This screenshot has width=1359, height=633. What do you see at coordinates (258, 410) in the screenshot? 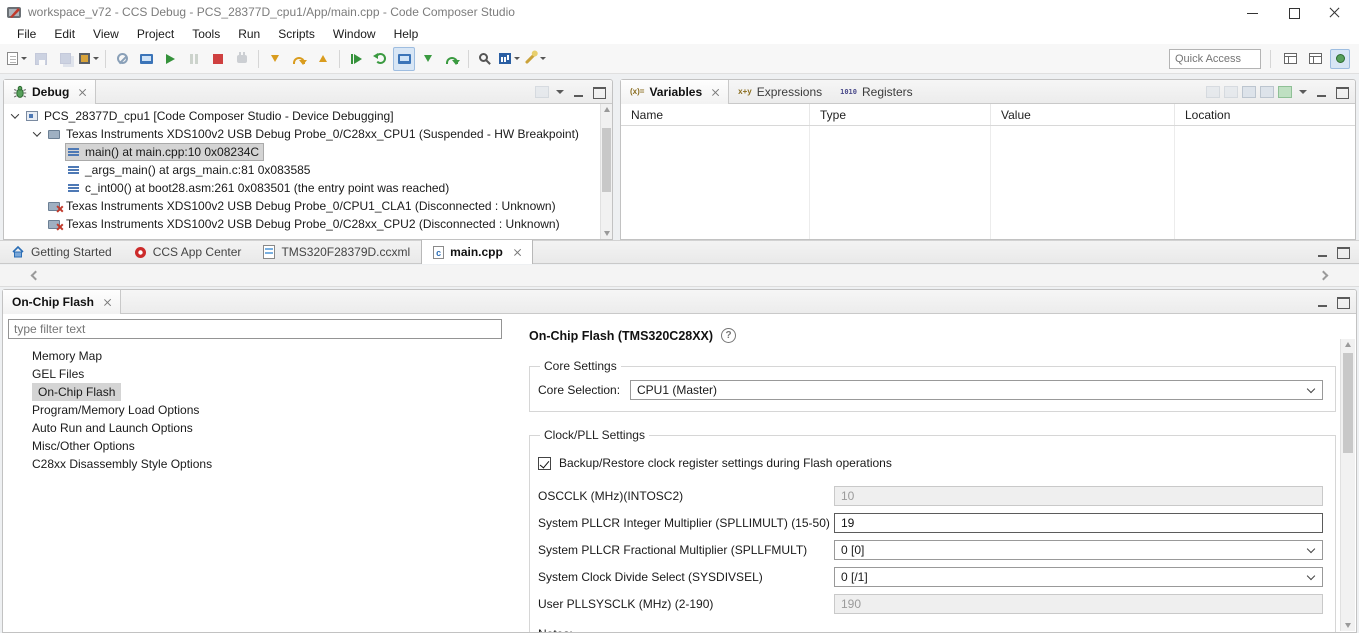
I see `nav-item-program-memory-load: Program/Memory Load Options` at bounding box center [258, 410].